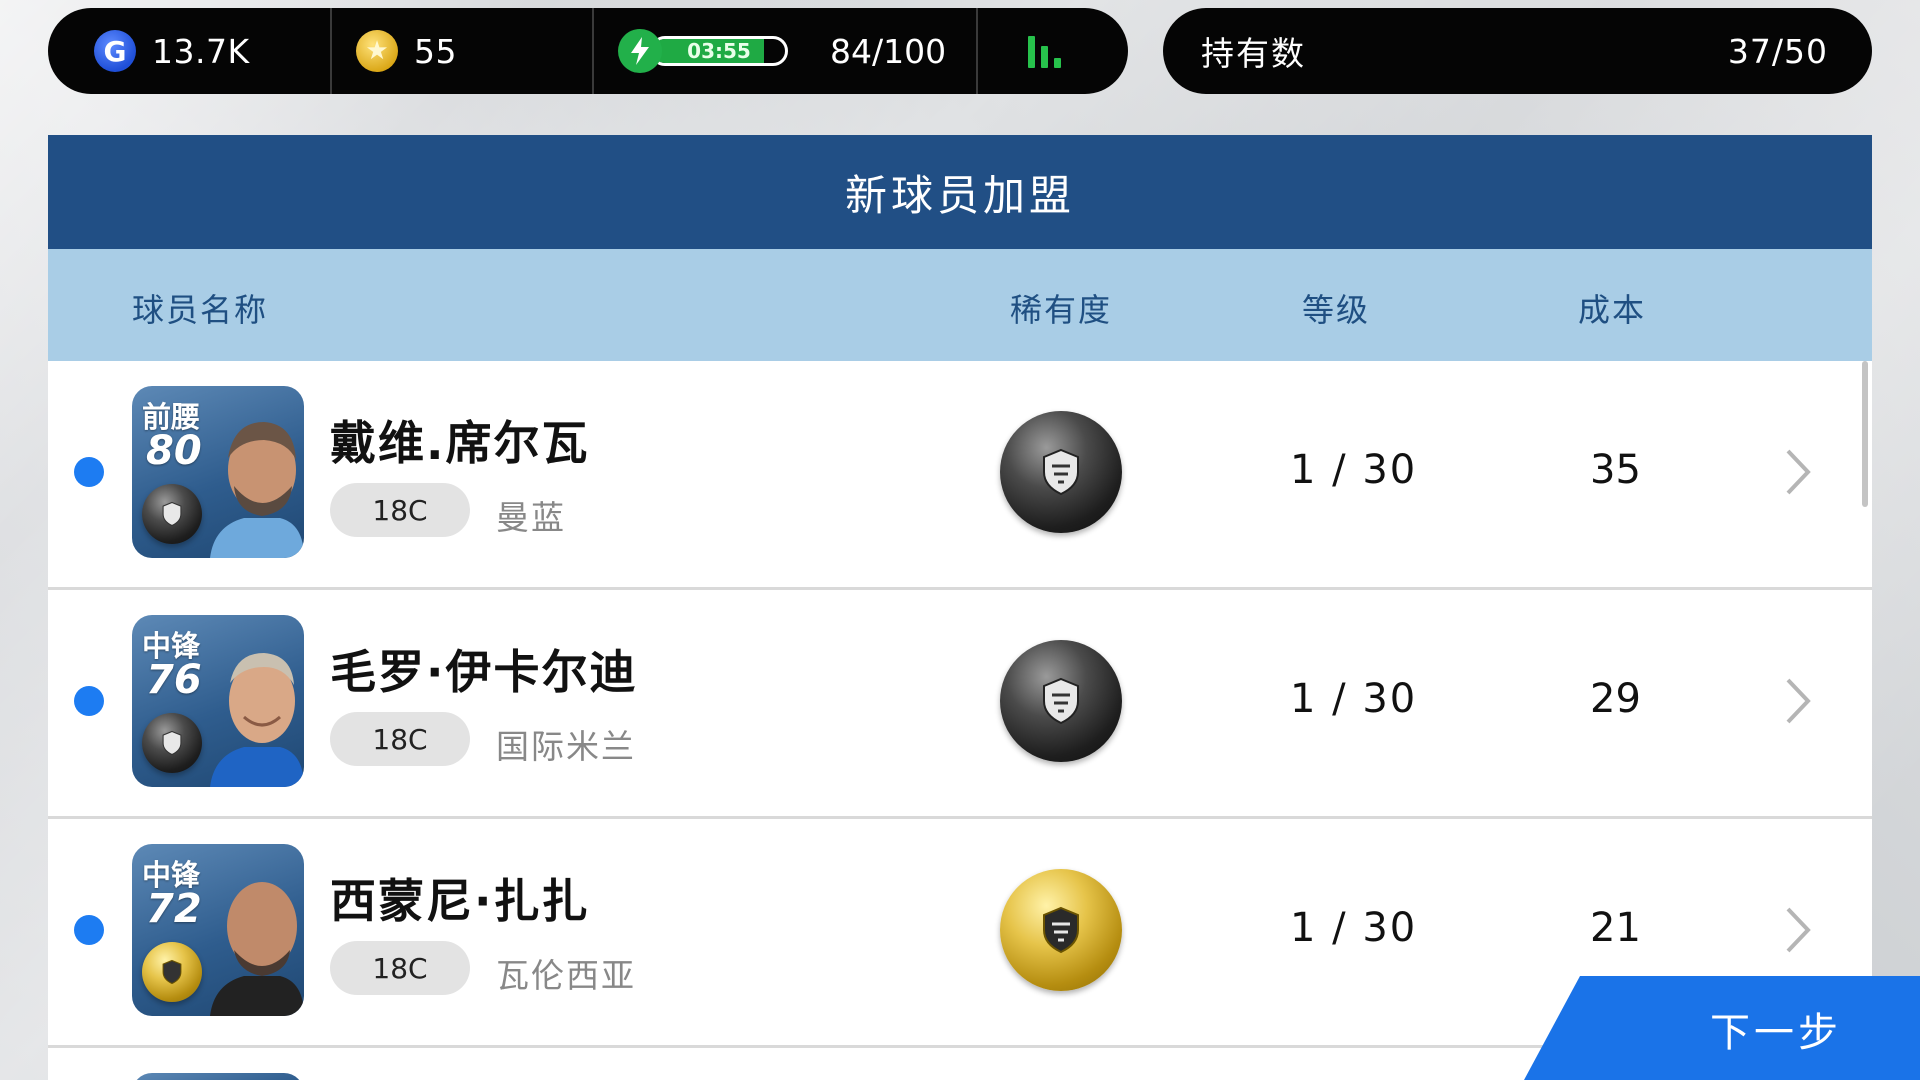 The image size is (1920, 1080). I want to click on gp-value: 13.7K, so click(201, 51).